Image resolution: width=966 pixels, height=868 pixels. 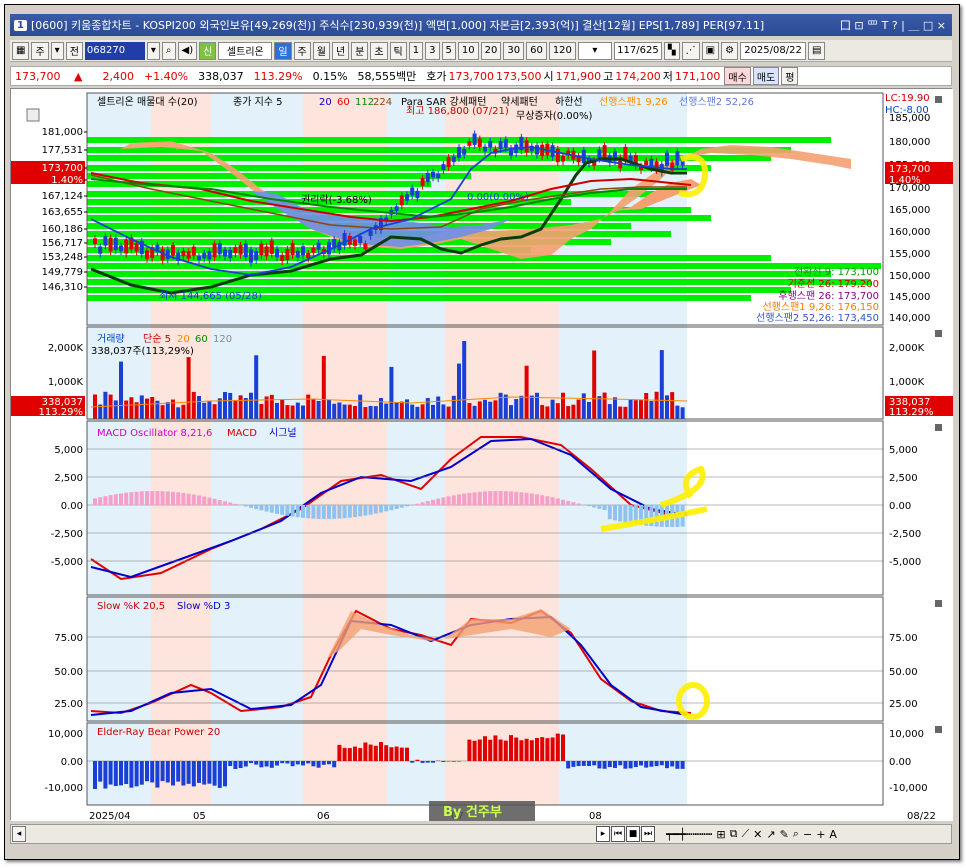 What do you see at coordinates (514, 50) in the screenshot?
I see `minute-30-button: 30` at bounding box center [514, 50].